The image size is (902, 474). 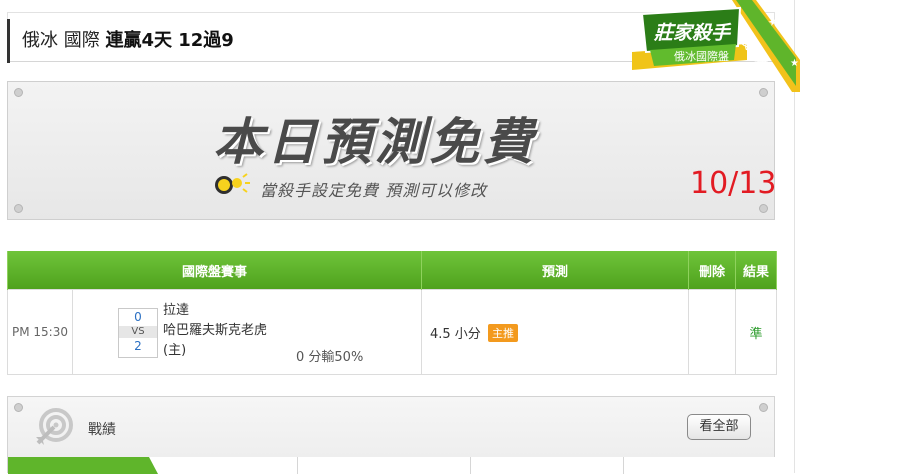 What do you see at coordinates (61, 40) in the screenshot?
I see `title-prefix: 俄冰 國際` at bounding box center [61, 40].